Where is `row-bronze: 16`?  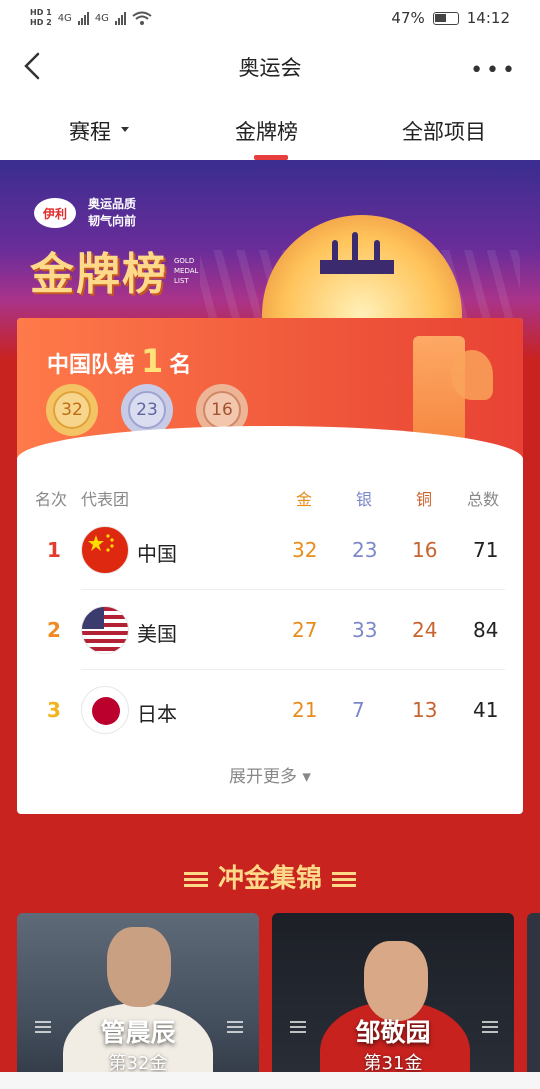 row-bronze: 16 is located at coordinates (425, 550).